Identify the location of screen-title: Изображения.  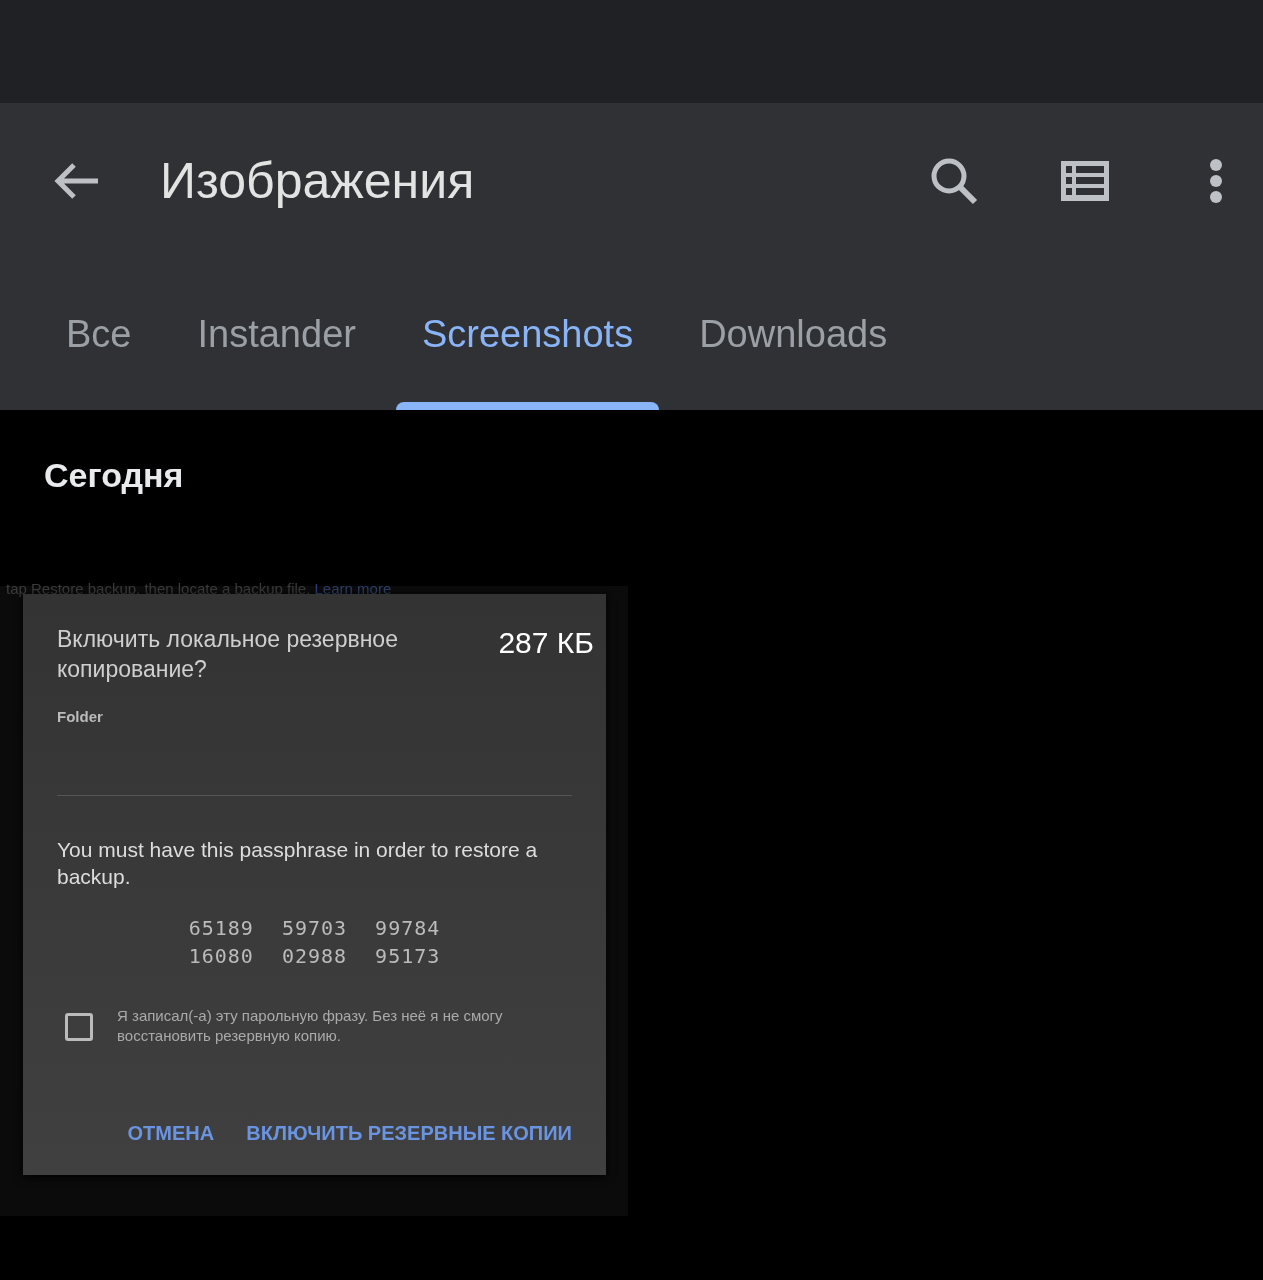
(318, 180).